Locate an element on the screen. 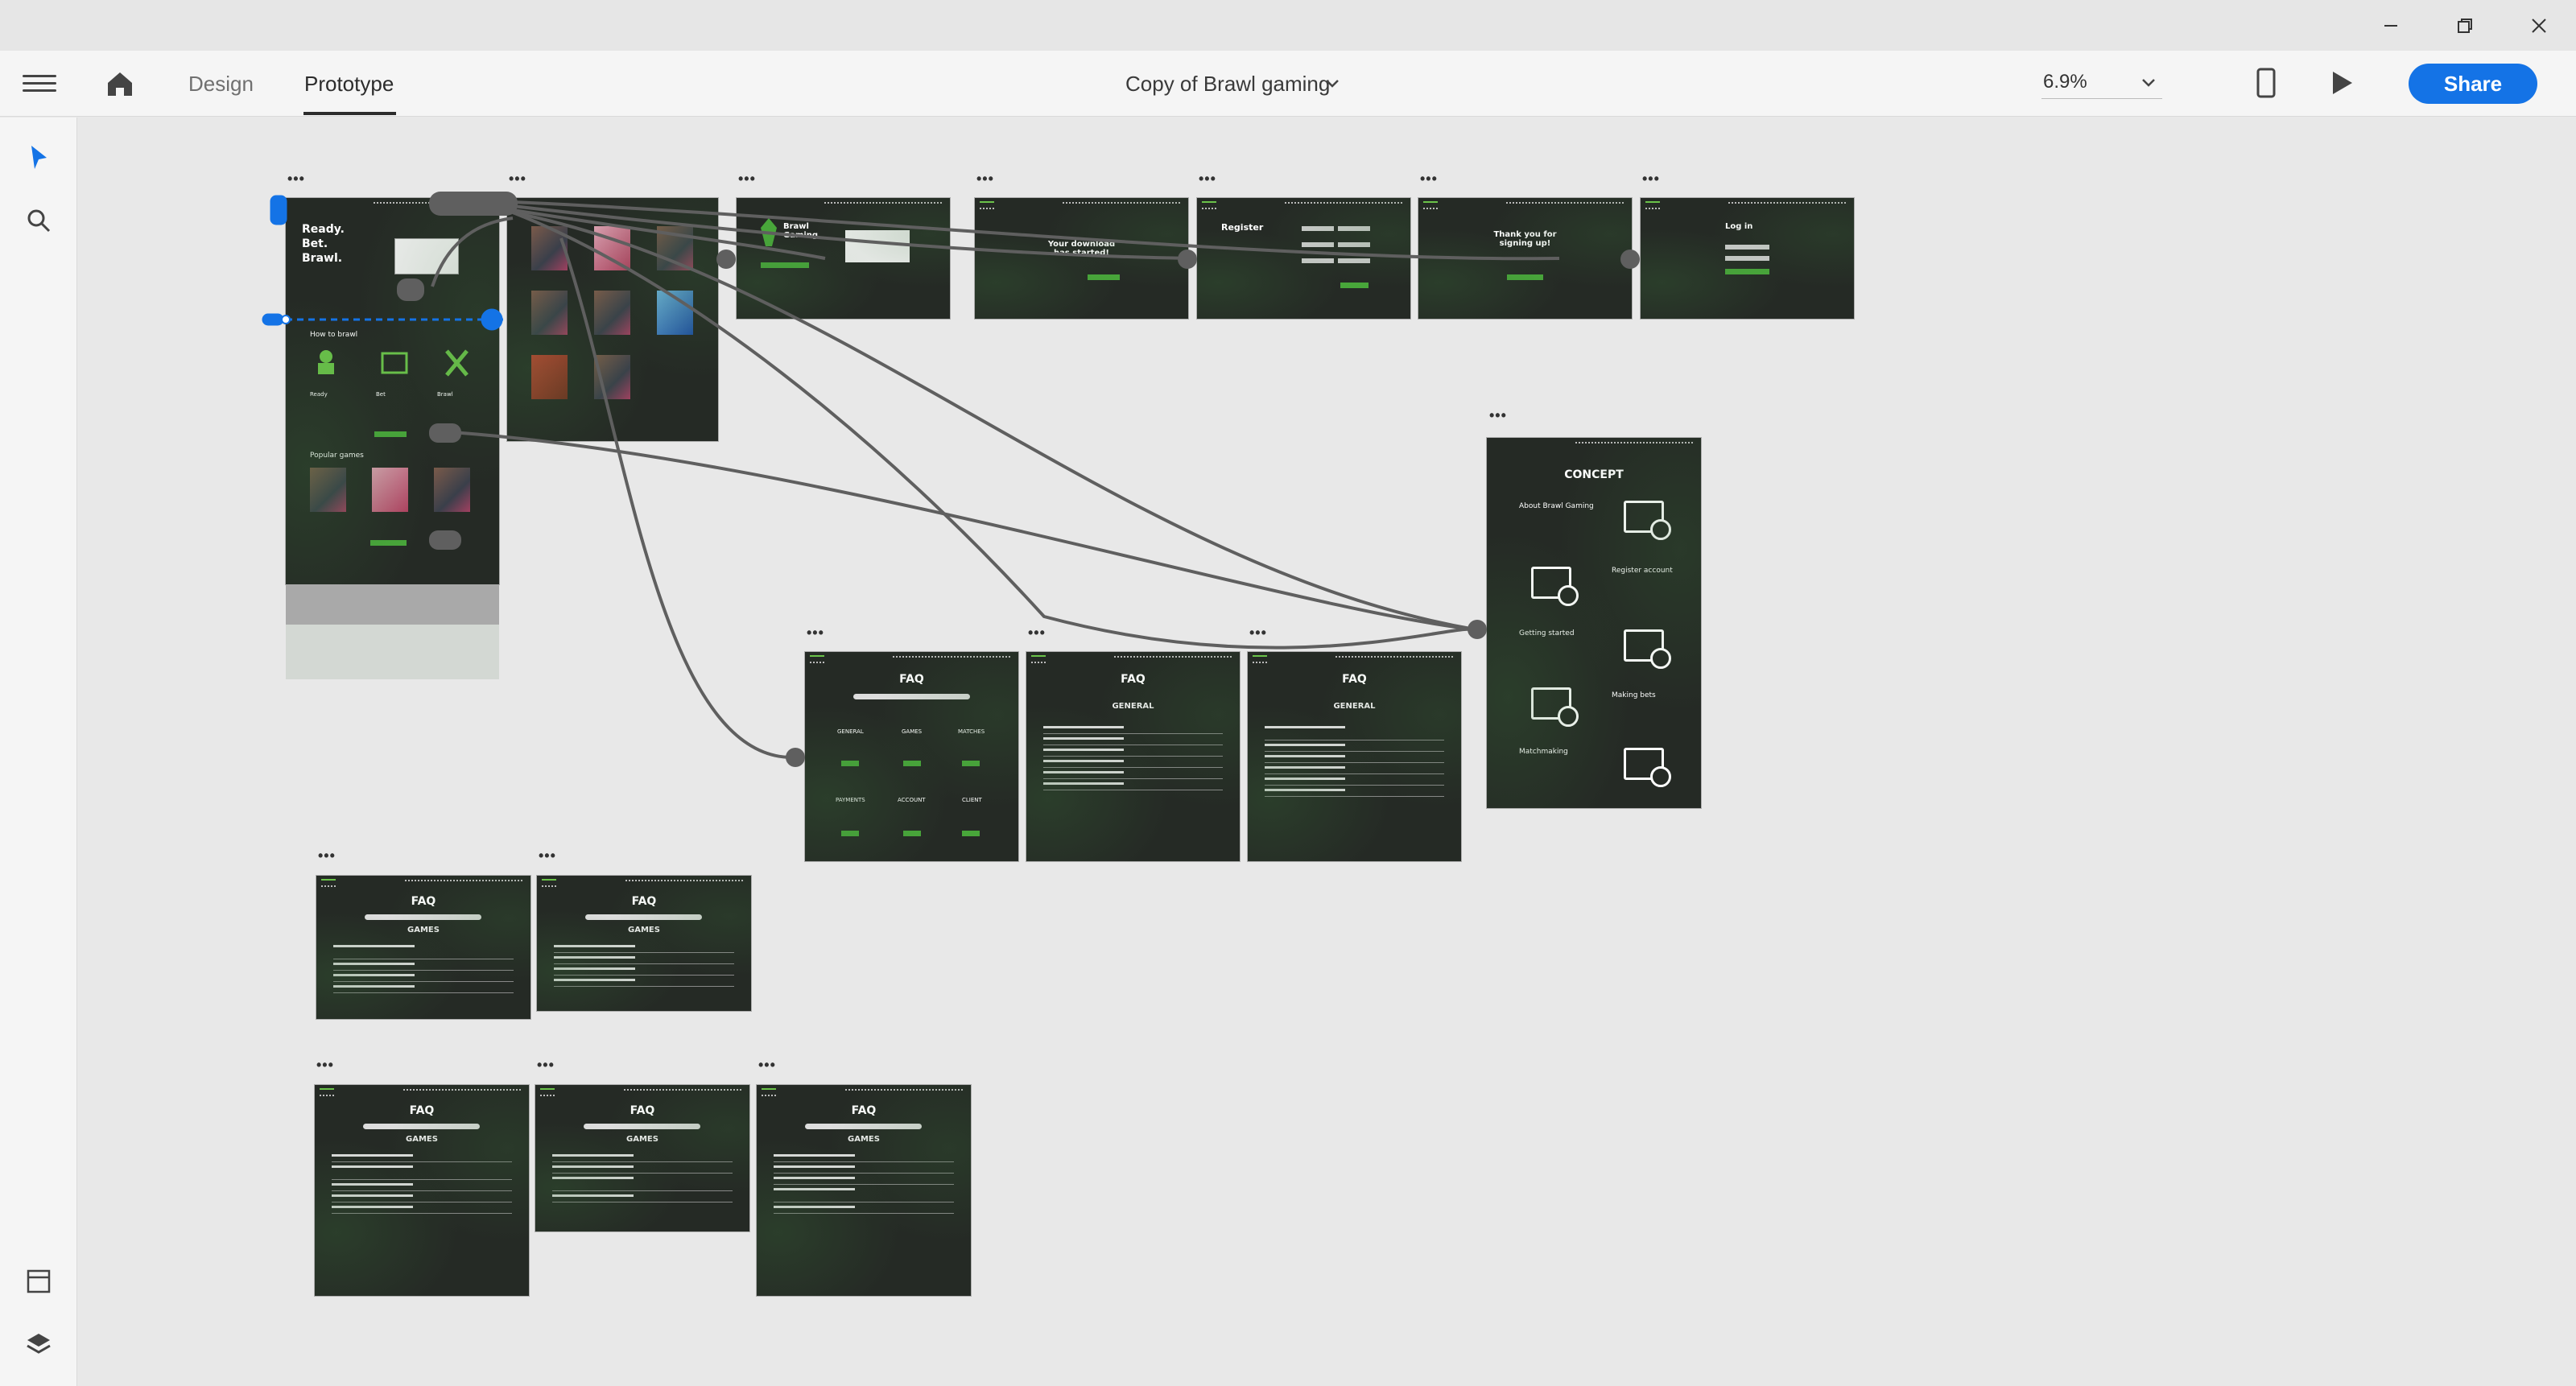  concept-title: CONCEPT is located at coordinates (1594, 474).